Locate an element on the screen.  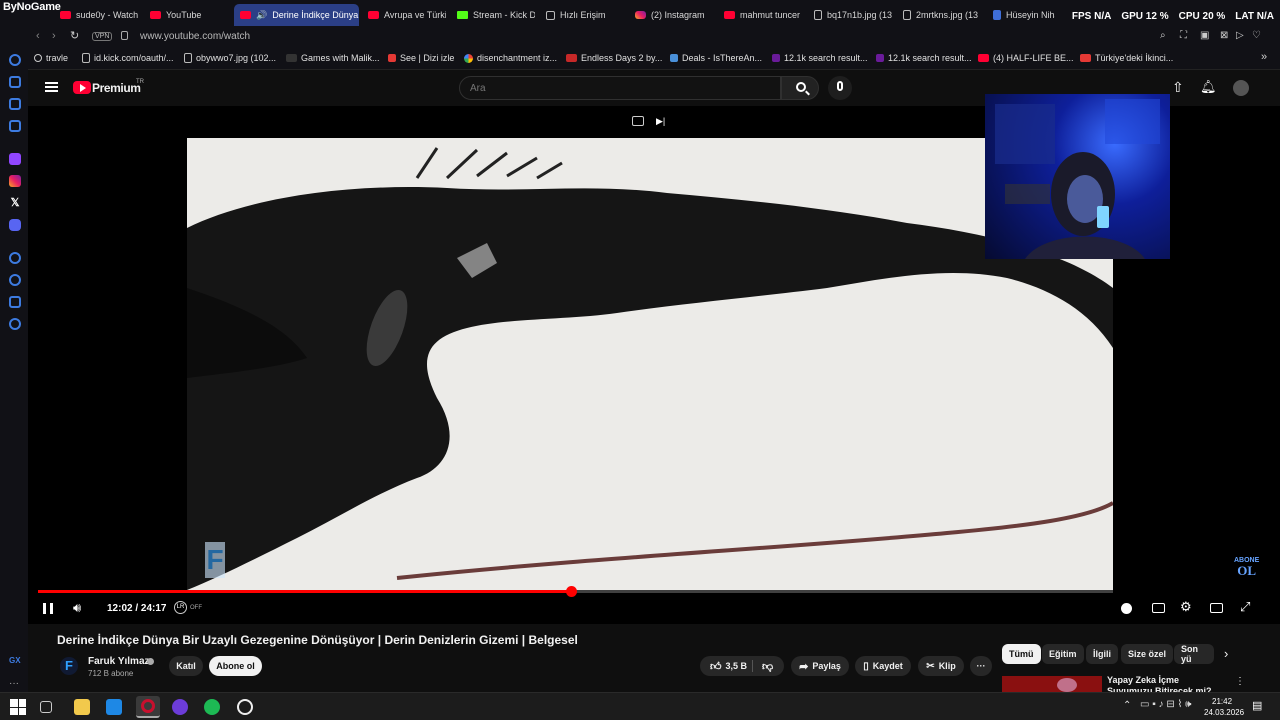
captions-icon is located at coordinates (1158, 608).